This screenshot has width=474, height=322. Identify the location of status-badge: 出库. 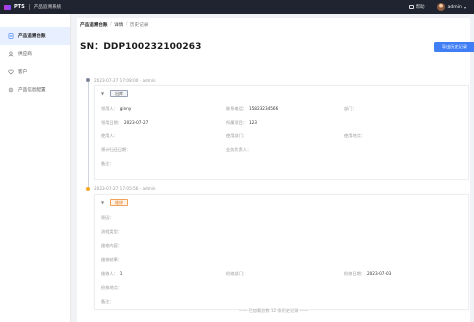
(119, 93).